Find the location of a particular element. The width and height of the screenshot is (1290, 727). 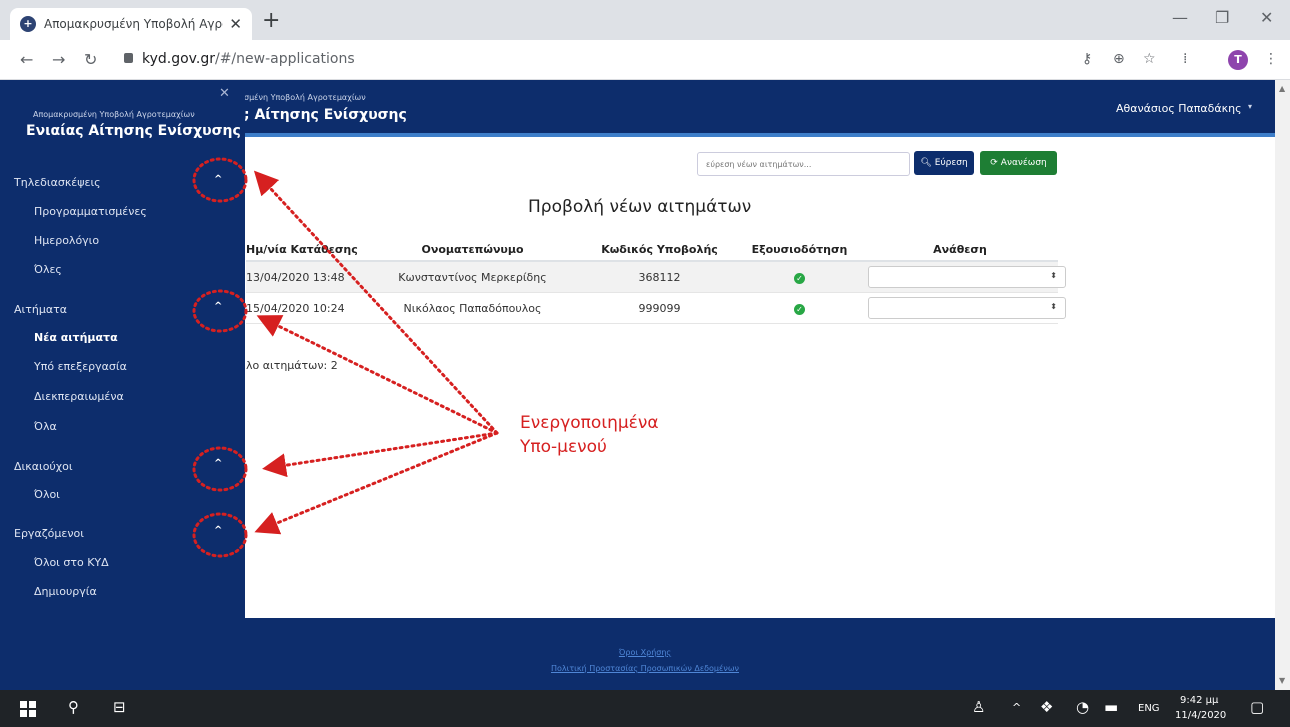

search-button: 🔍︎ Εύρεση is located at coordinates (944, 163).